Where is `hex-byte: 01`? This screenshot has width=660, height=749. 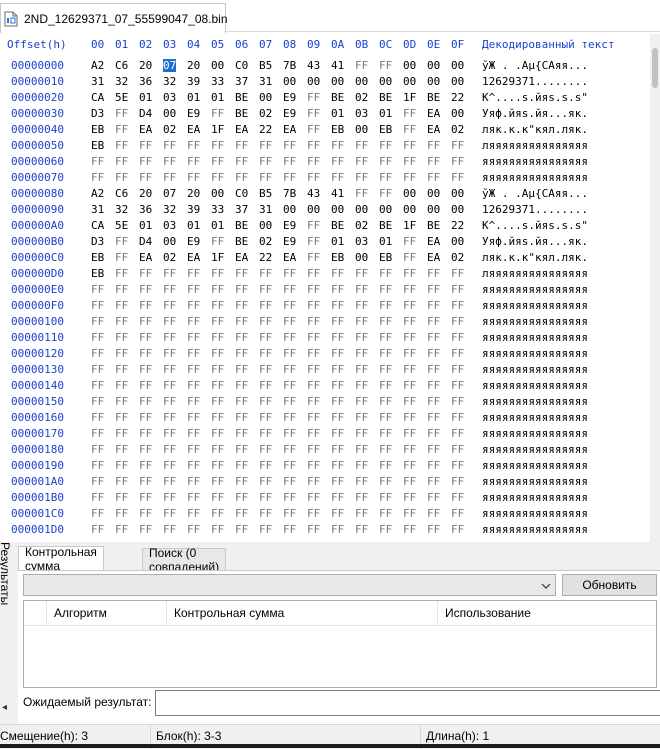 hex-byte: 01 is located at coordinates (193, 225).